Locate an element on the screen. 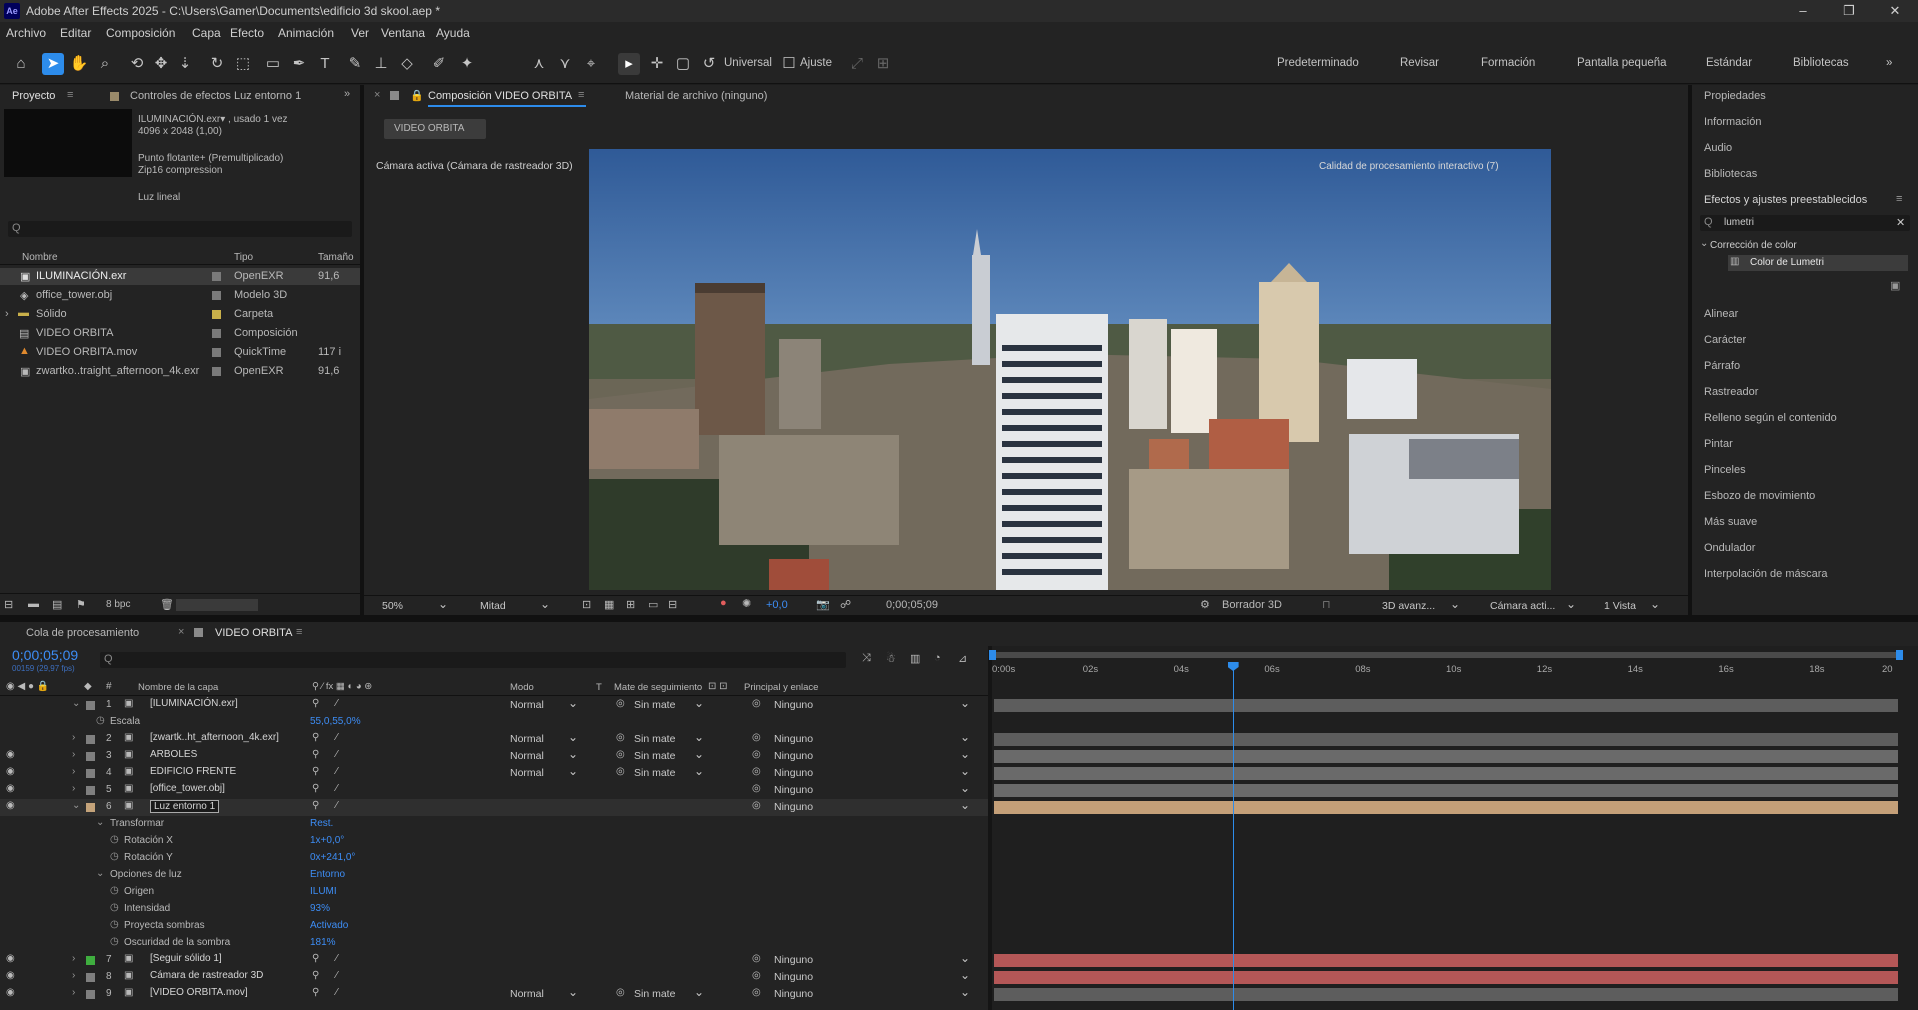  property-value: Activado is located at coordinates (329, 925).